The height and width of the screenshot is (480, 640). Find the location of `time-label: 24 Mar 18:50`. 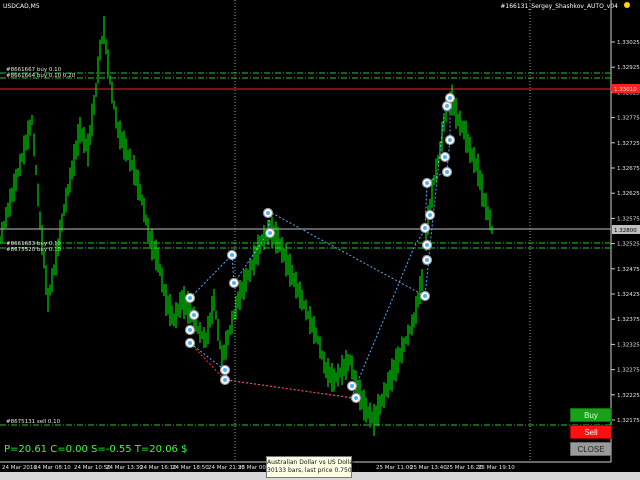

time-label: 24 Mar 18:50 is located at coordinates (190, 468).